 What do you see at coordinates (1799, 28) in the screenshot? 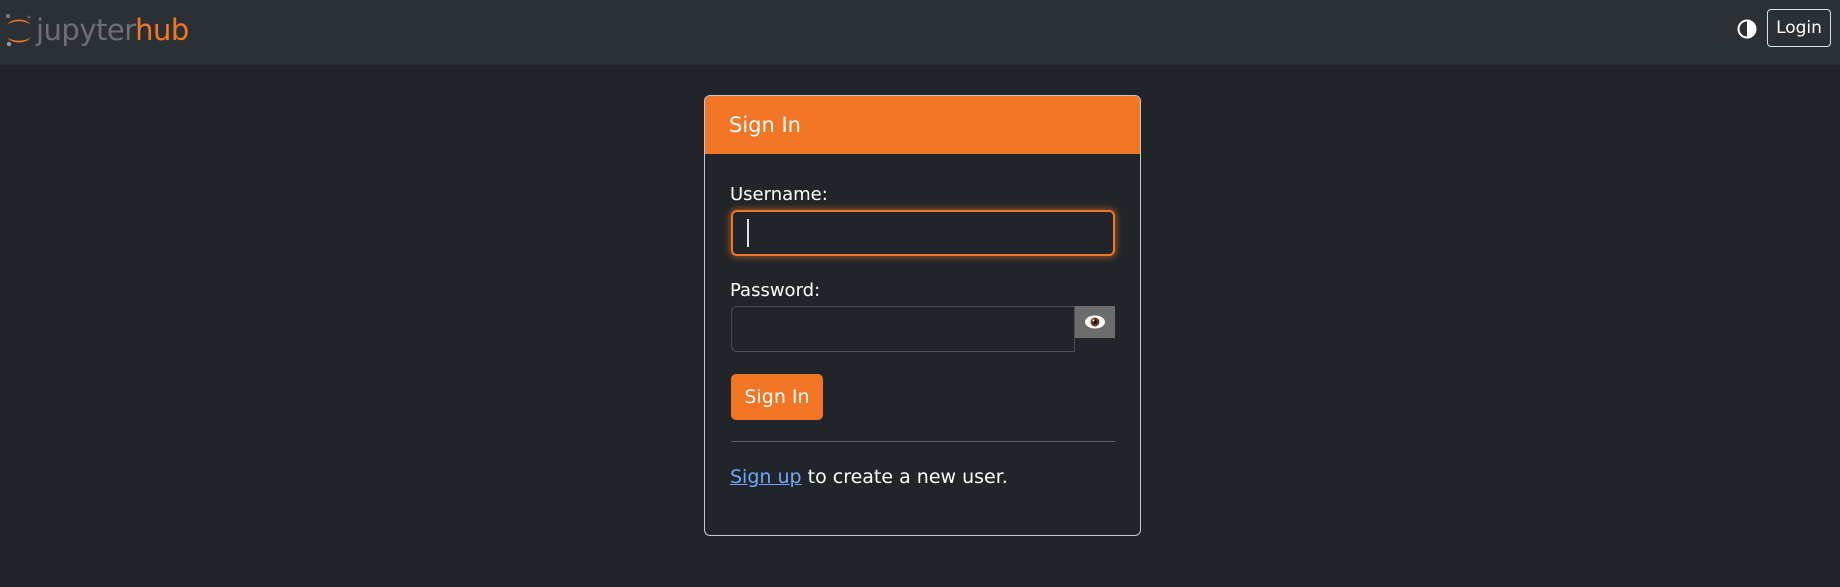
I see `login-button: Login` at bounding box center [1799, 28].